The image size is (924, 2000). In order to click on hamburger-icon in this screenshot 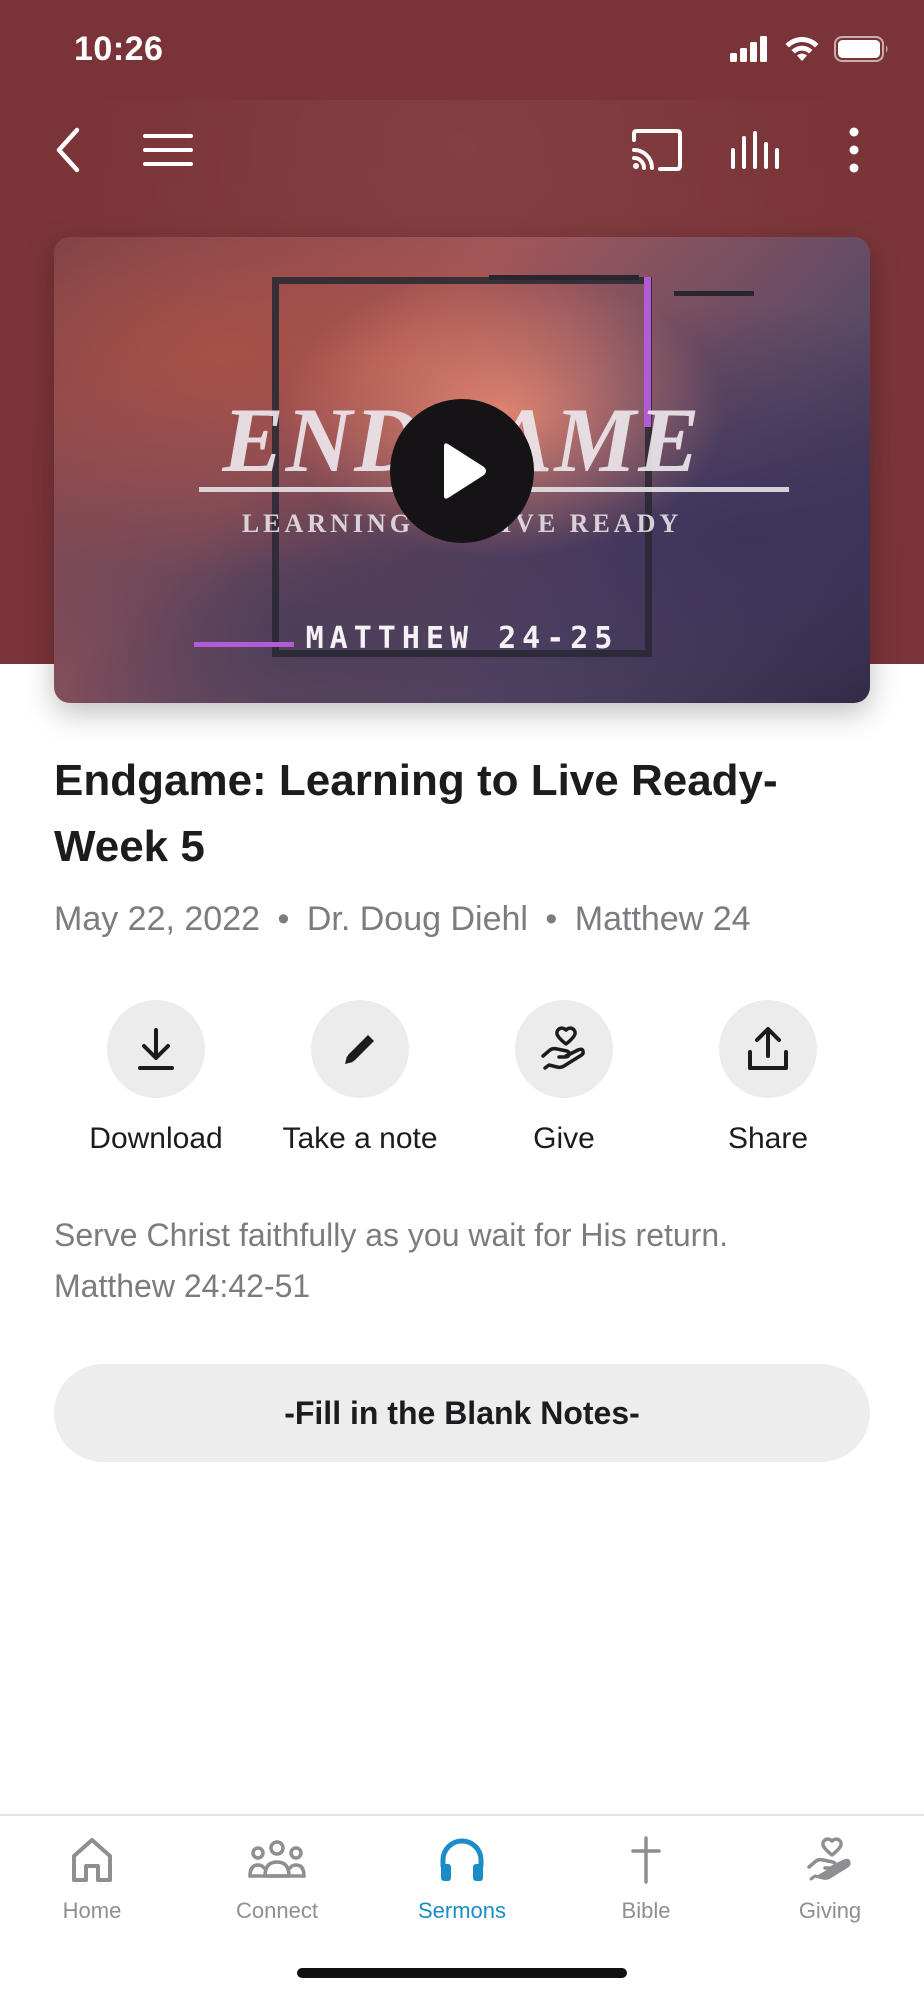, I will do `click(168, 150)`.